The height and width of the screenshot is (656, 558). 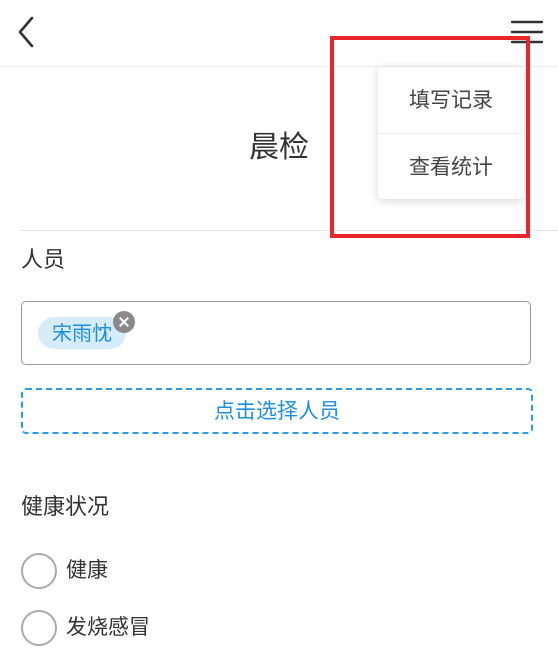 I want to click on section-divider, so click(x=289, y=230).